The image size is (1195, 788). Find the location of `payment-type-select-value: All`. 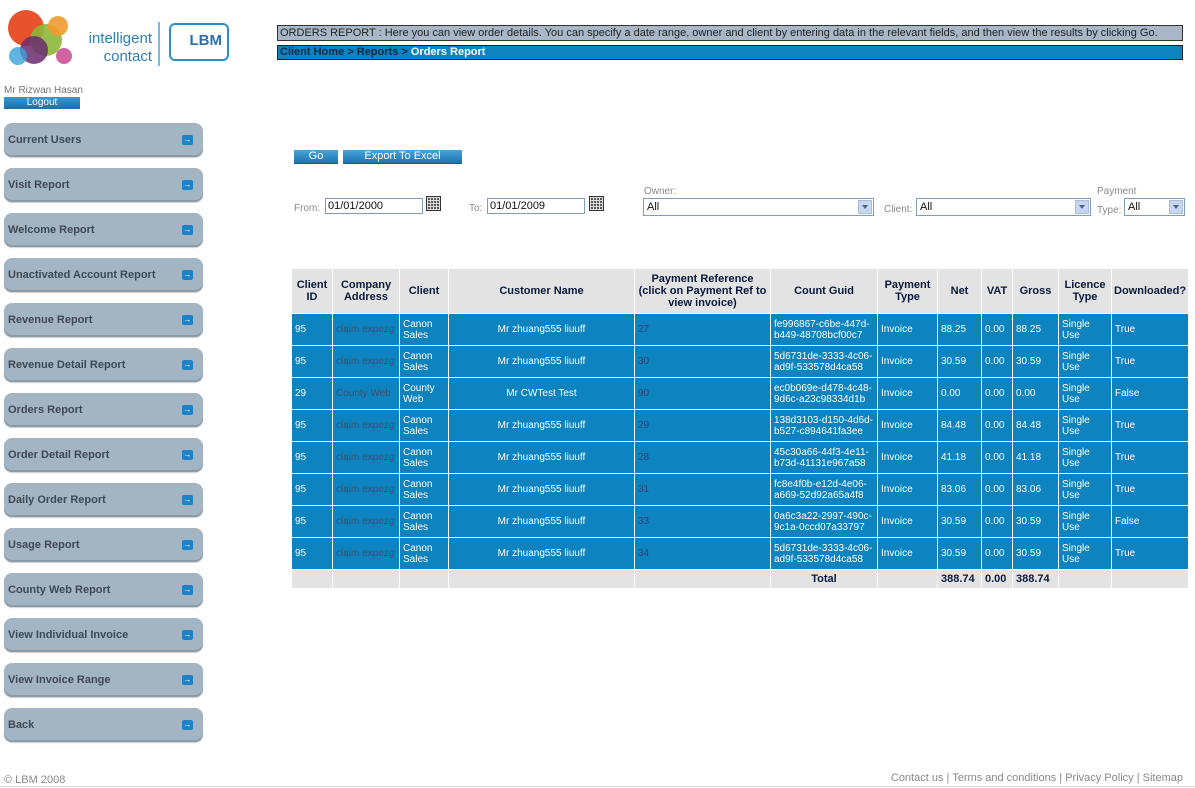

payment-type-select-value: All is located at coordinates (1134, 207).